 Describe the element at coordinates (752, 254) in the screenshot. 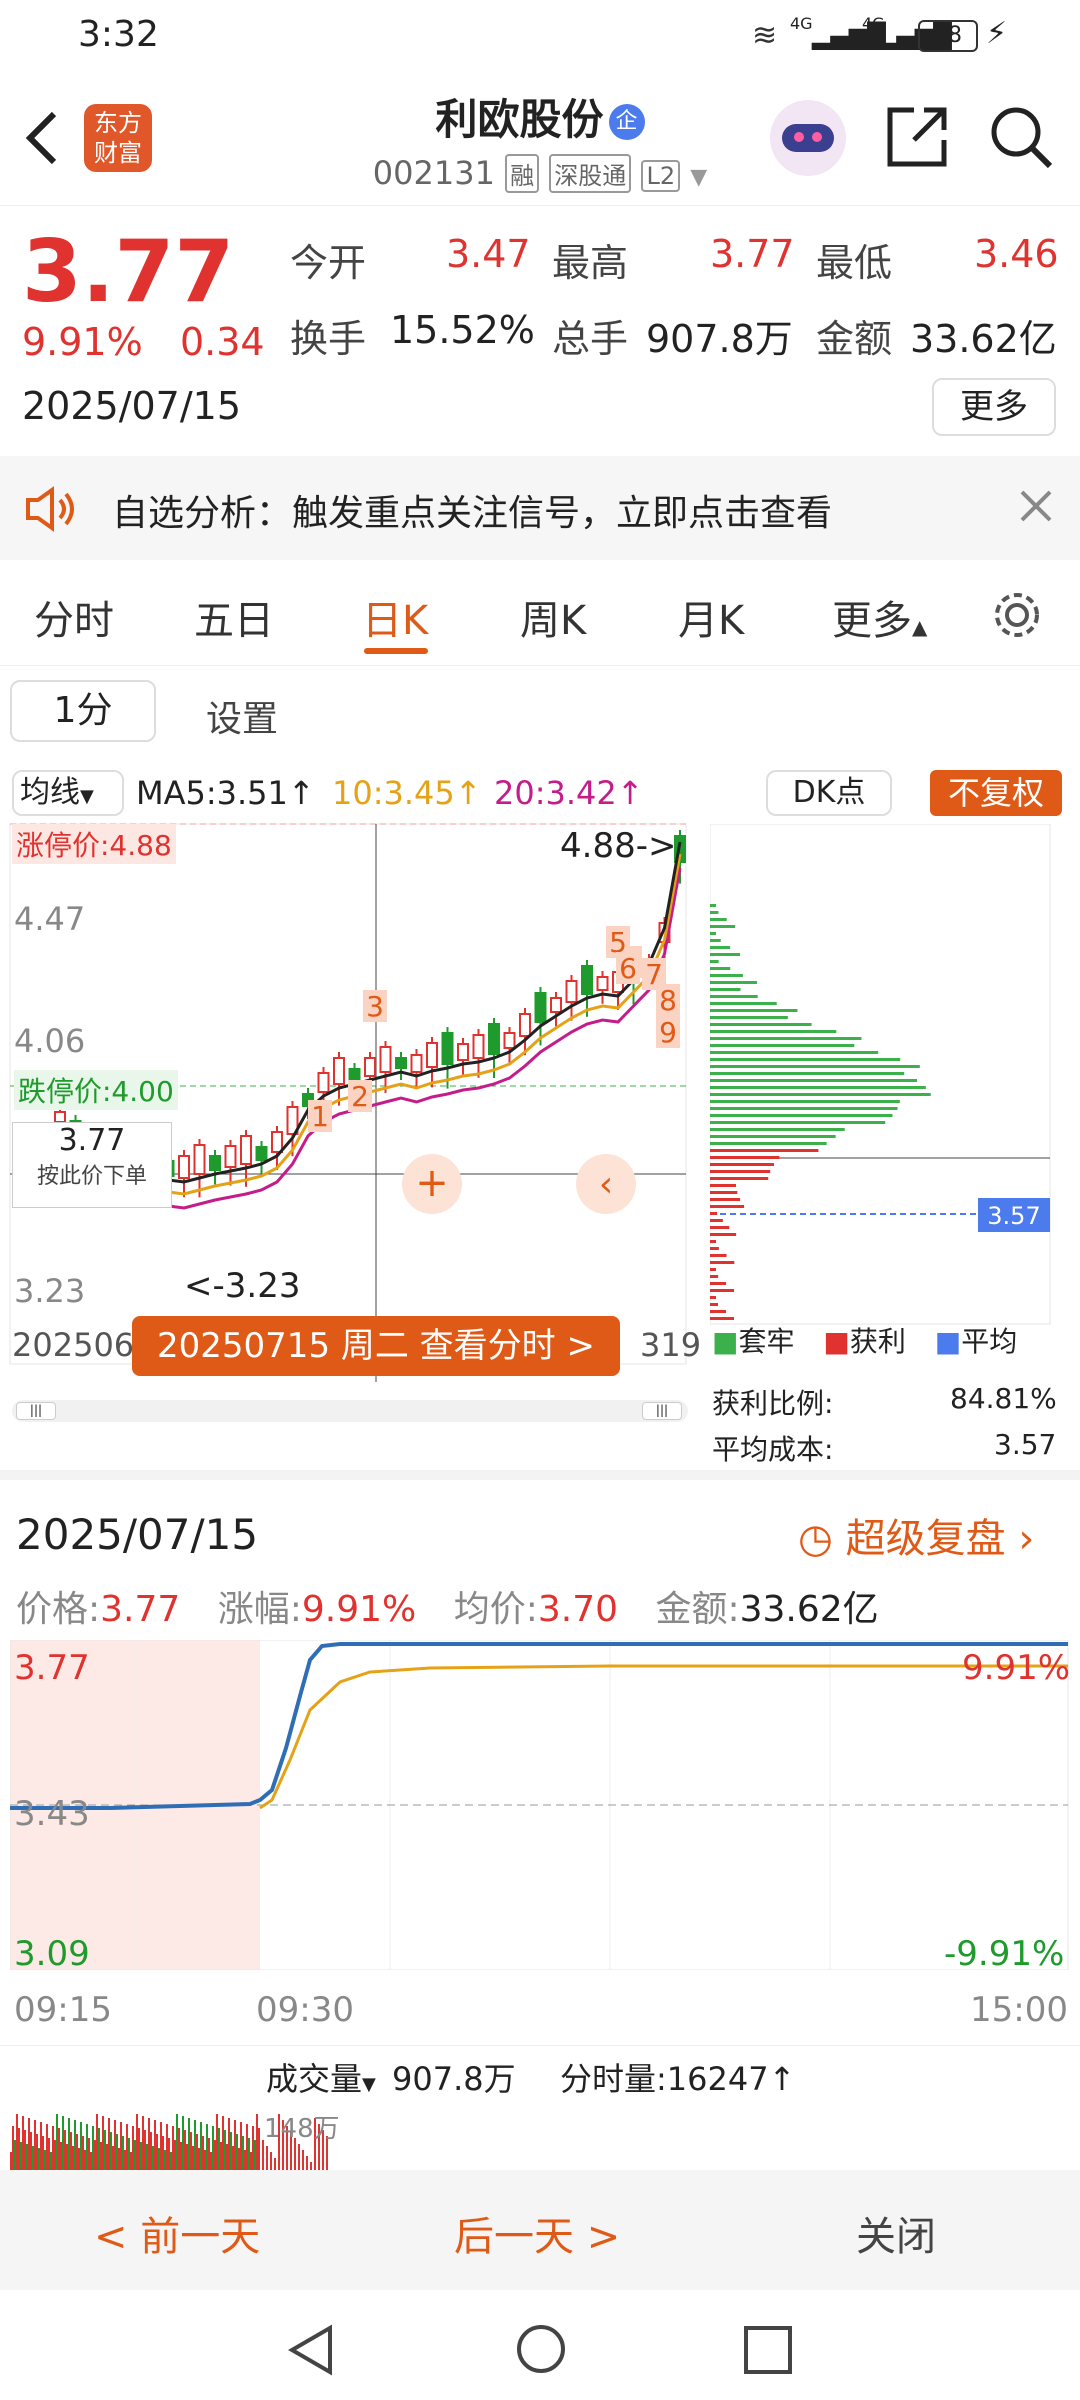

I see `high-value: 3.77` at that location.